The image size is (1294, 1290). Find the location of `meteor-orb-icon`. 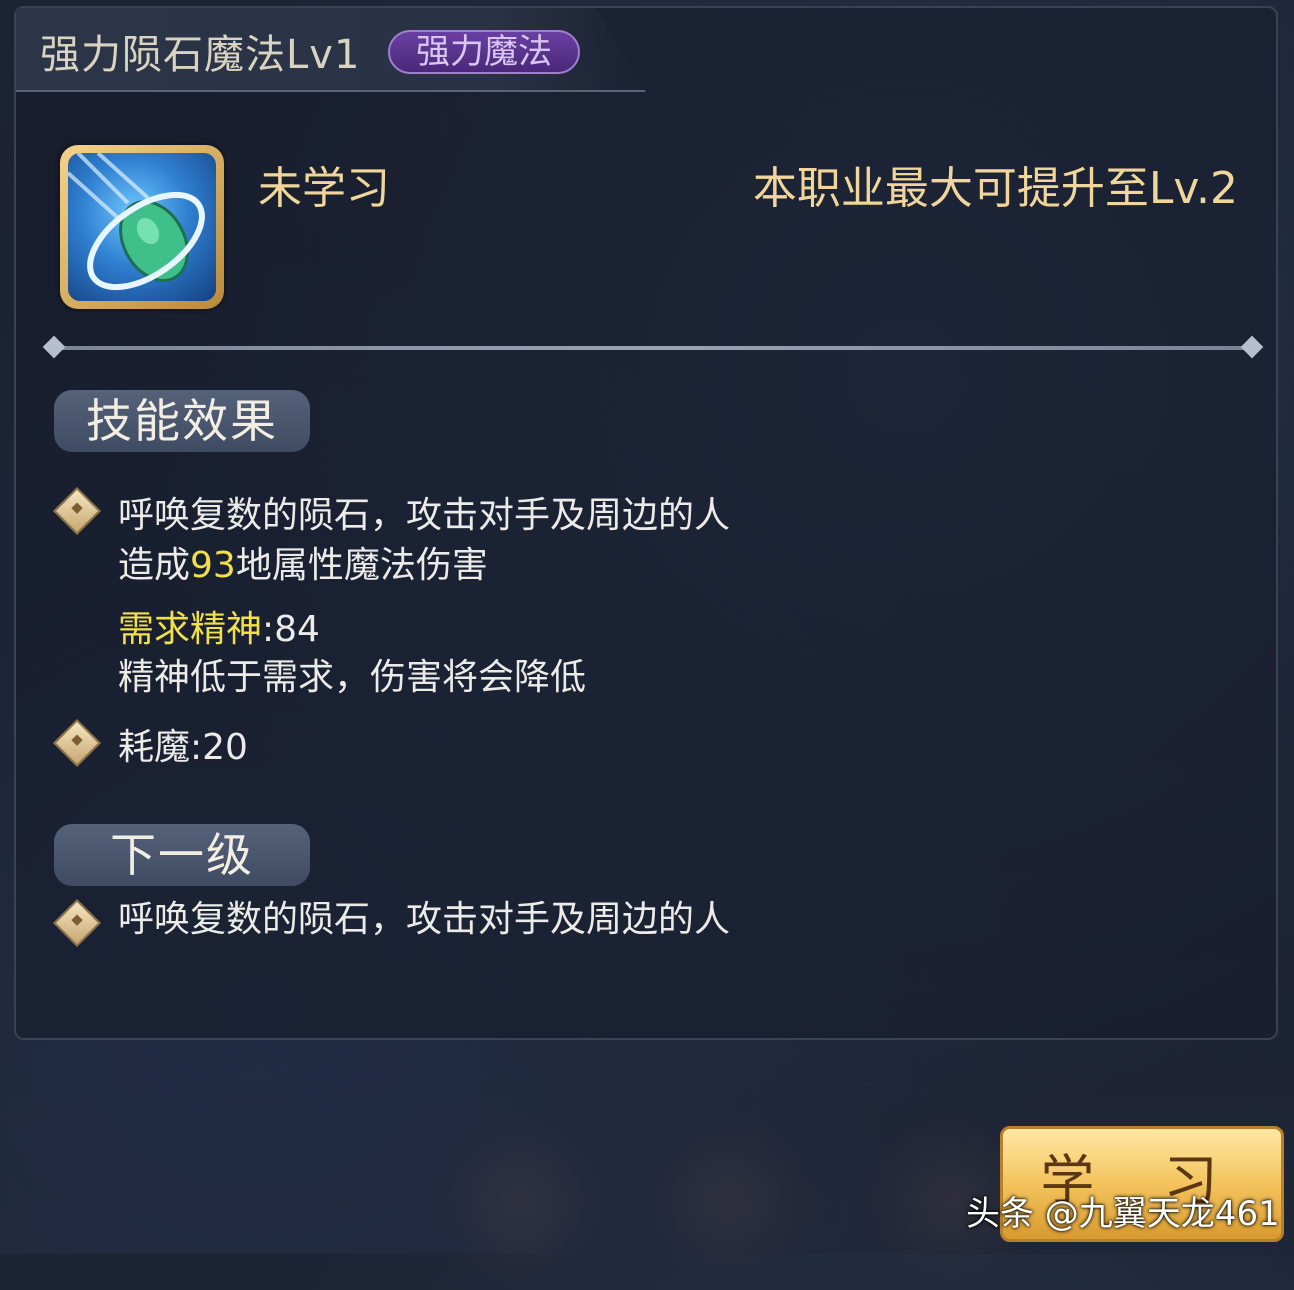

meteor-orb-icon is located at coordinates (142, 227).